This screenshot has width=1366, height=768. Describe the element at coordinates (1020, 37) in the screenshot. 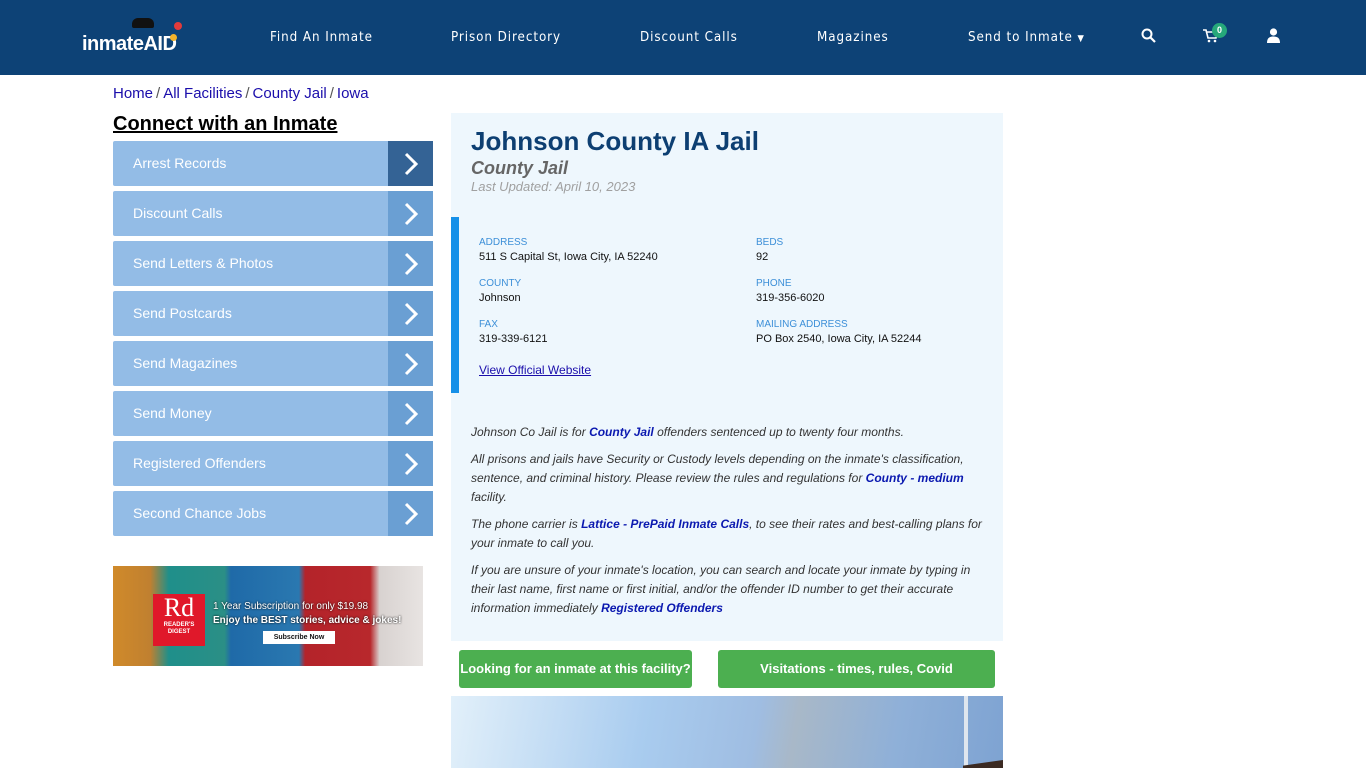

I see `nav-send-to-inmate-label: Send to Inmate` at that location.